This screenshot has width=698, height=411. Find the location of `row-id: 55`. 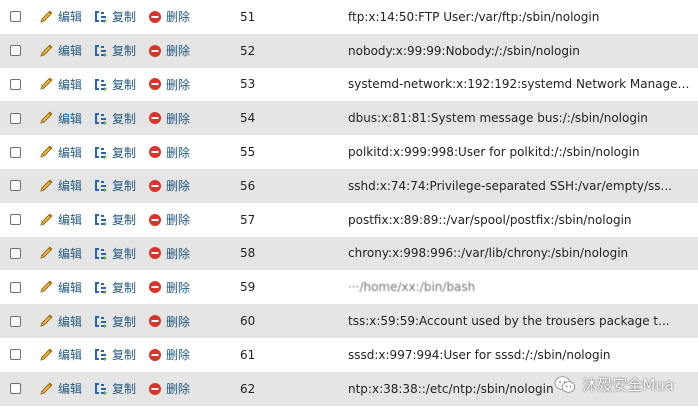

row-id: 55 is located at coordinates (248, 152).